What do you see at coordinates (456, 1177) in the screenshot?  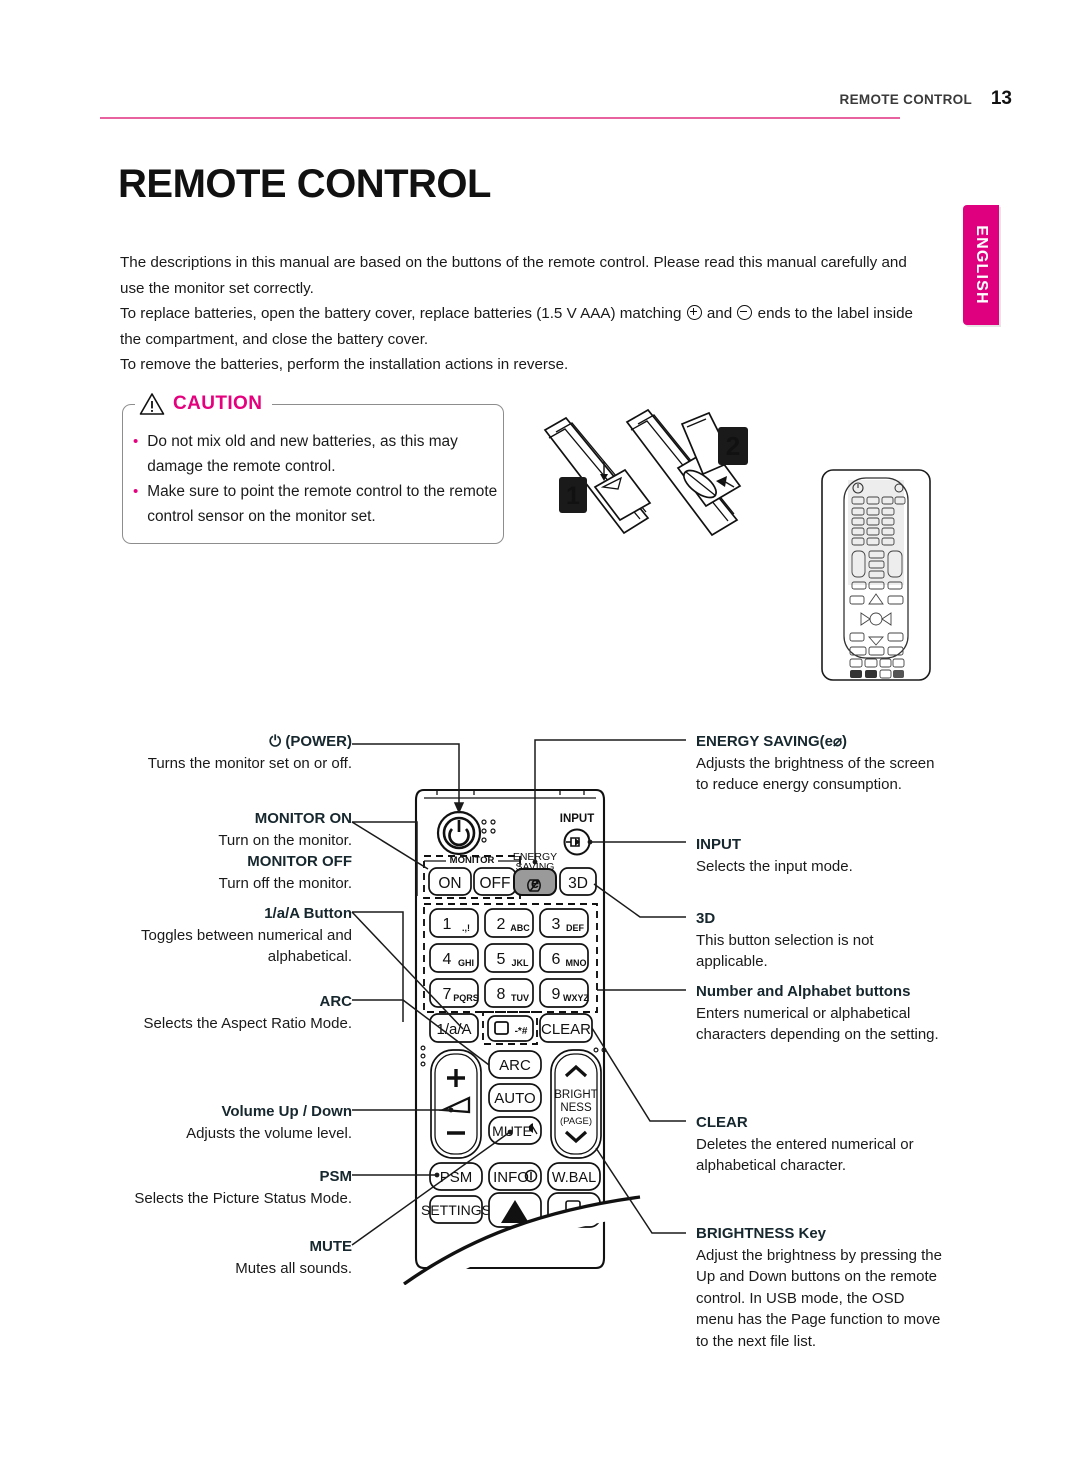 I see `psm-label: PSM` at bounding box center [456, 1177].